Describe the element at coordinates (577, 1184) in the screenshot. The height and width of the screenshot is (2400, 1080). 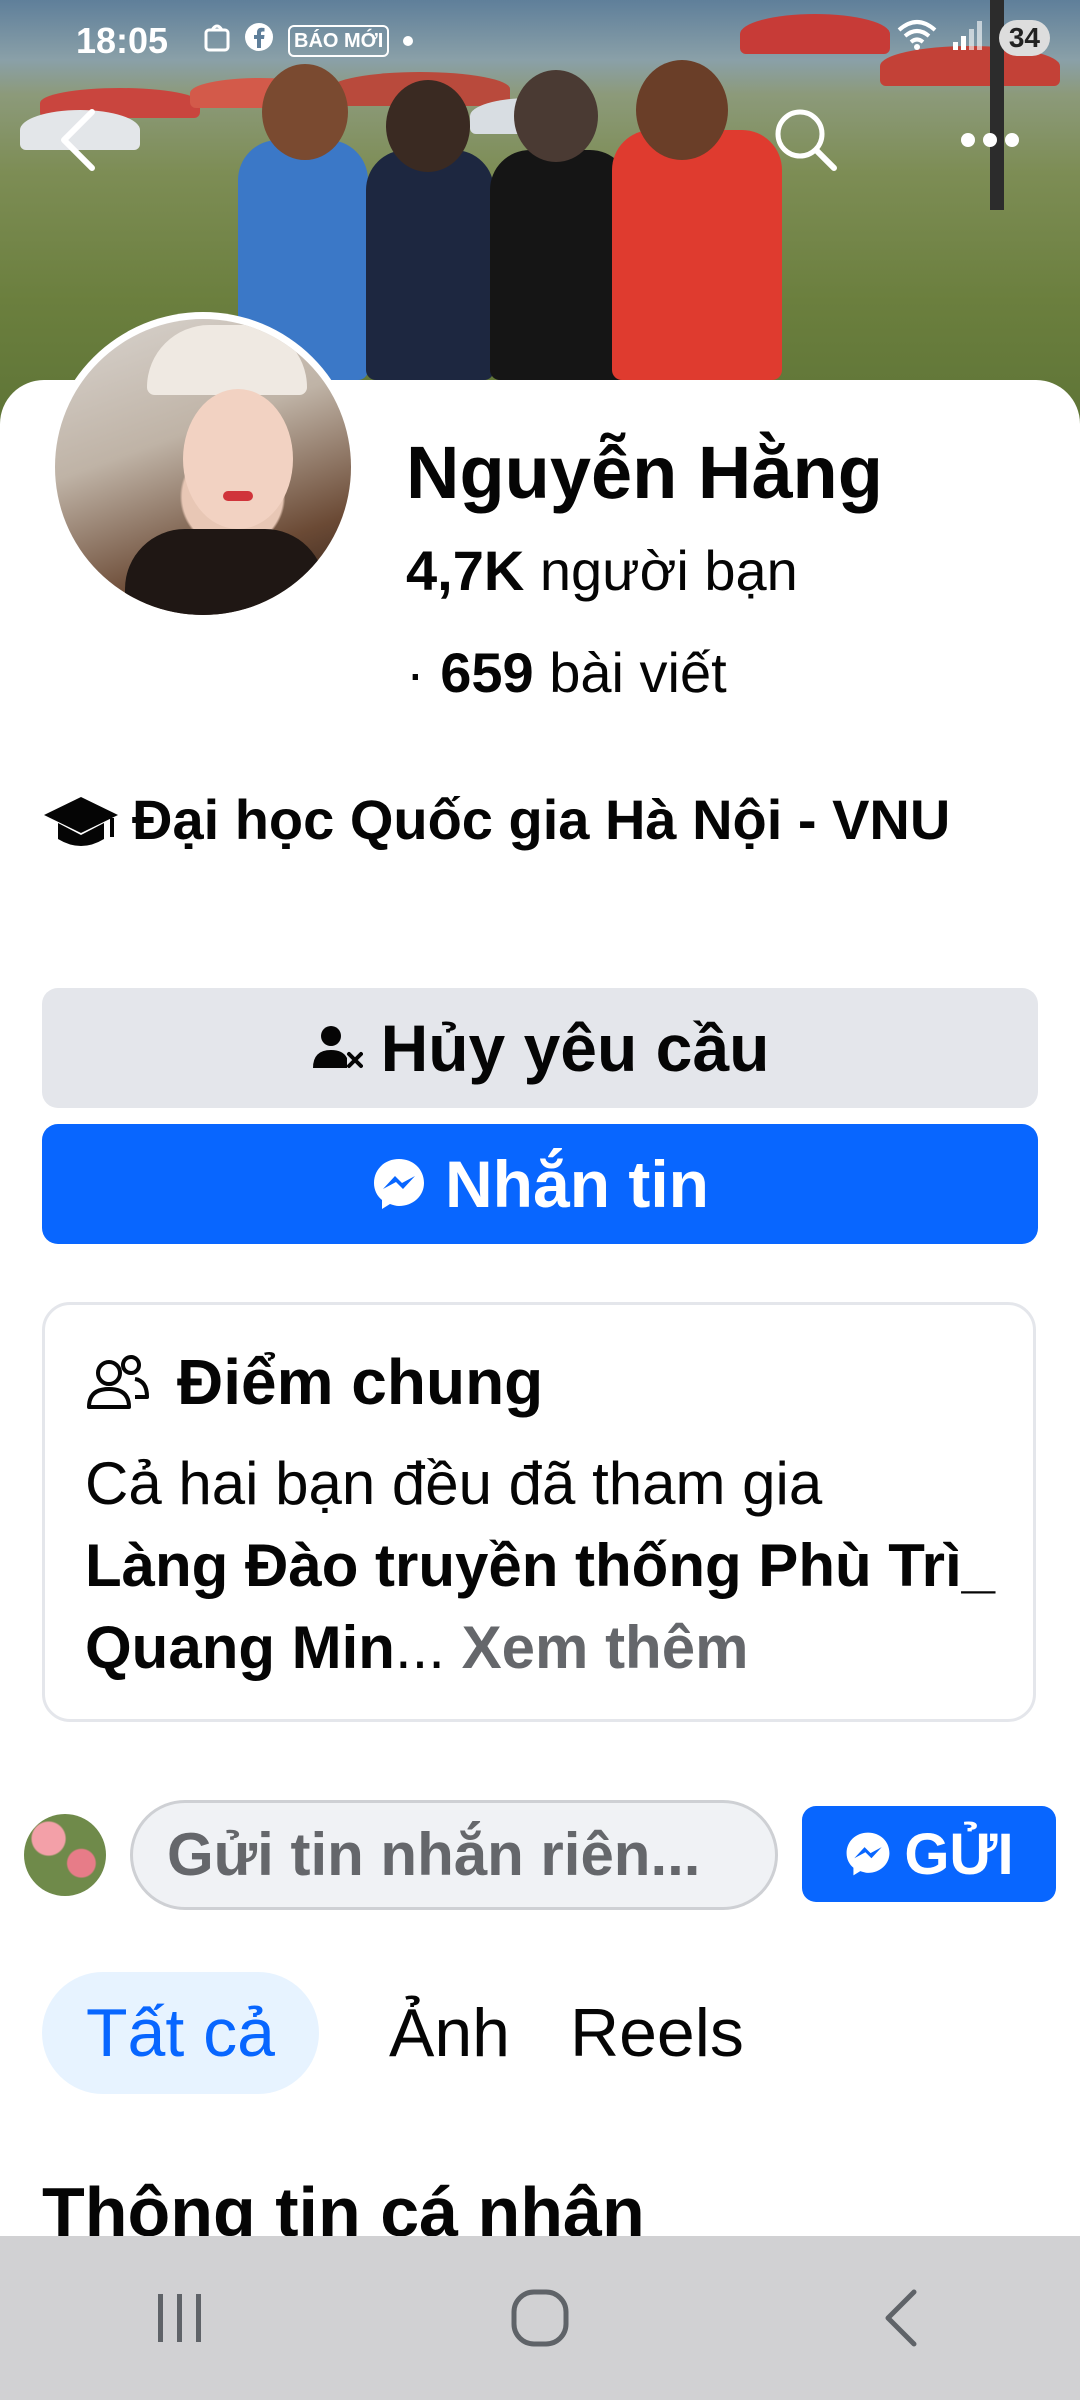
I see `message-label: Nhắn tin` at that location.